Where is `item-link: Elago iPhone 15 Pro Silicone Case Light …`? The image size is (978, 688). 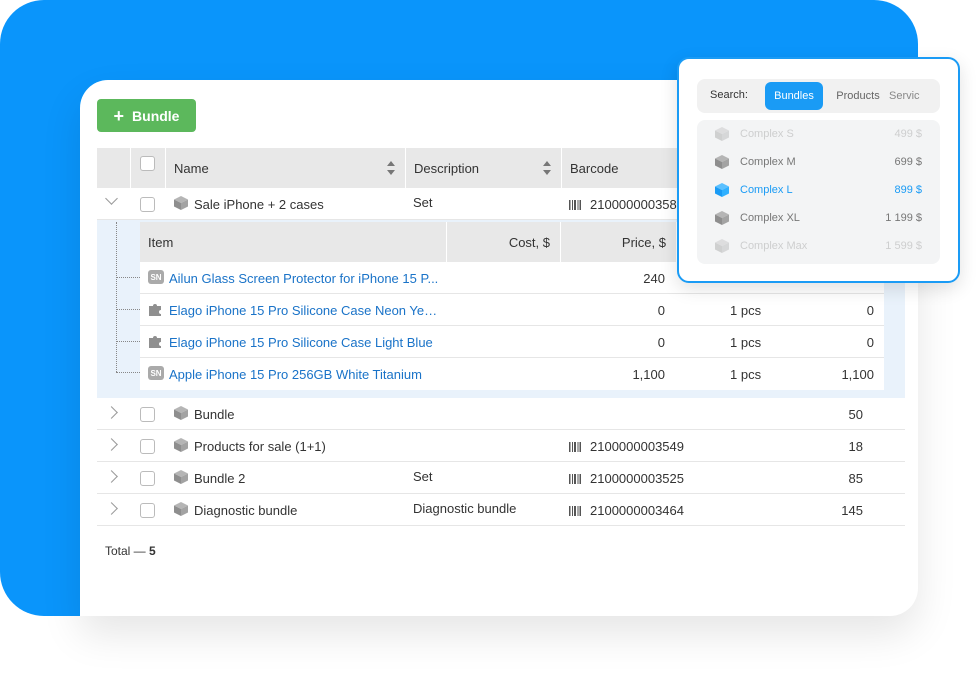 item-link: Elago iPhone 15 Pro Silicone Case Light … is located at coordinates (301, 342).